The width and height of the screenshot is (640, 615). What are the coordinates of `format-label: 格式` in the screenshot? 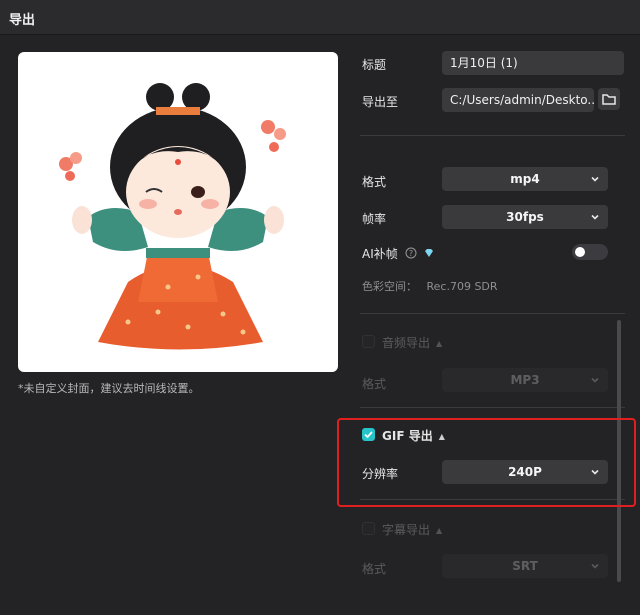 It's located at (374, 182).